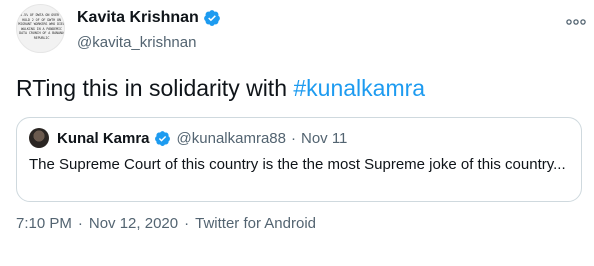 This screenshot has height=266, width=594. Describe the element at coordinates (155, 88) in the screenshot. I see `tweet-text-body: RTing this in solidarity with` at that location.